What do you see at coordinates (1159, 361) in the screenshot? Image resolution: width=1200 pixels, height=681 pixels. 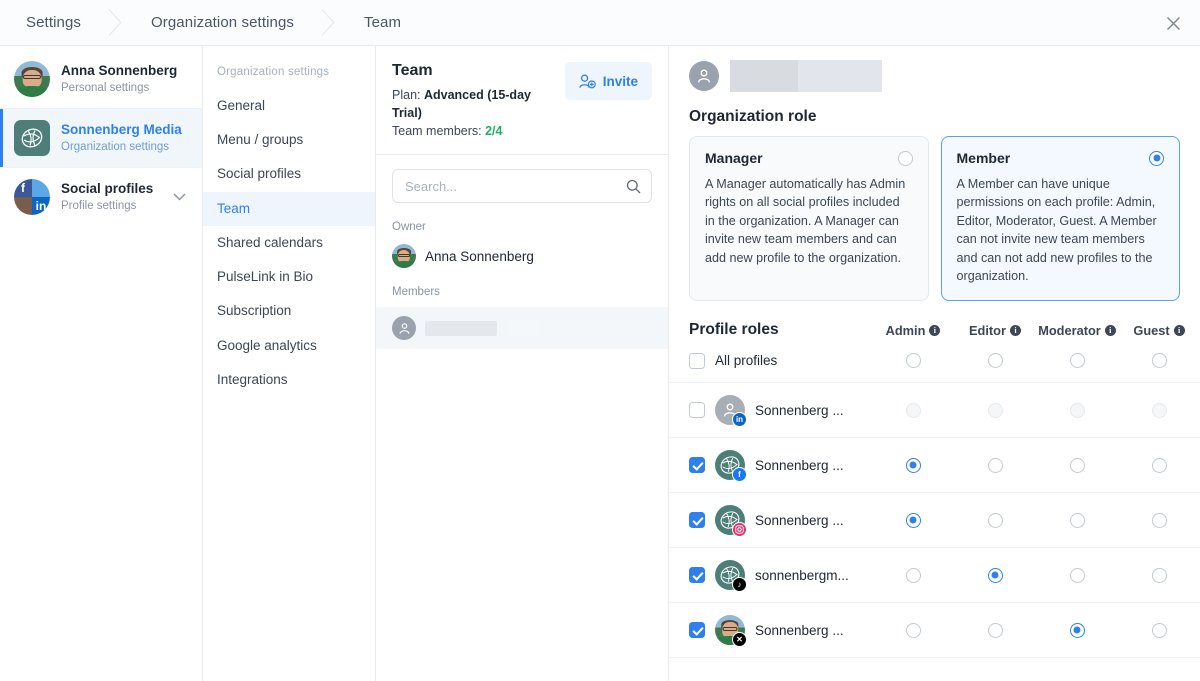 I see `all-guest-radio` at bounding box center [1159, 361].